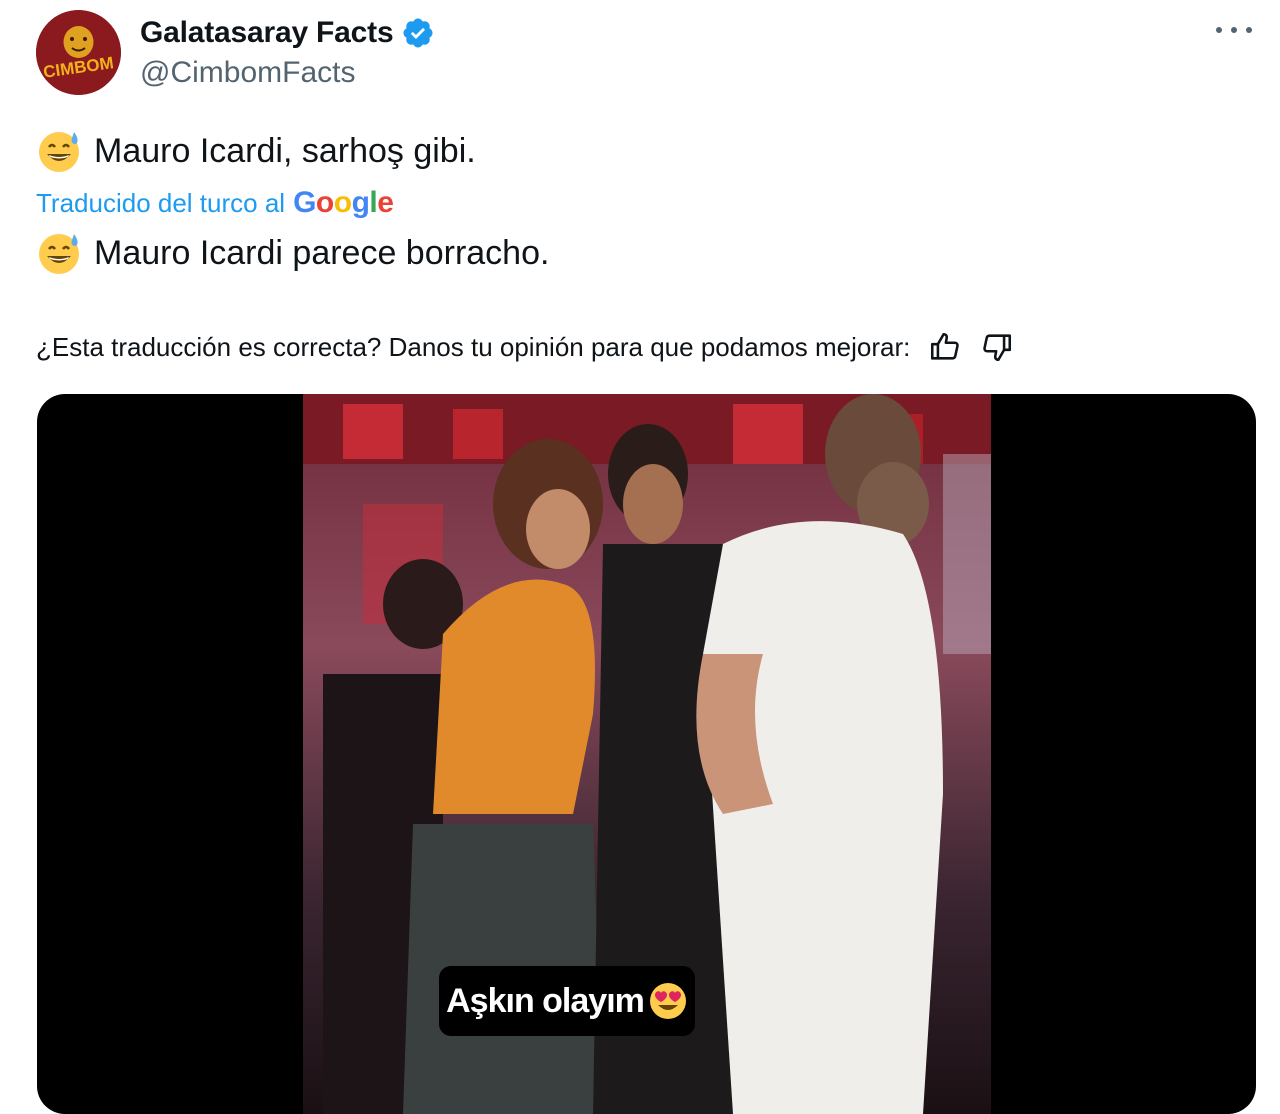  Describe the element at coordinates (267, 33) in the screenshot. I see `author-display-name: Galatasaray Facts` at that location.